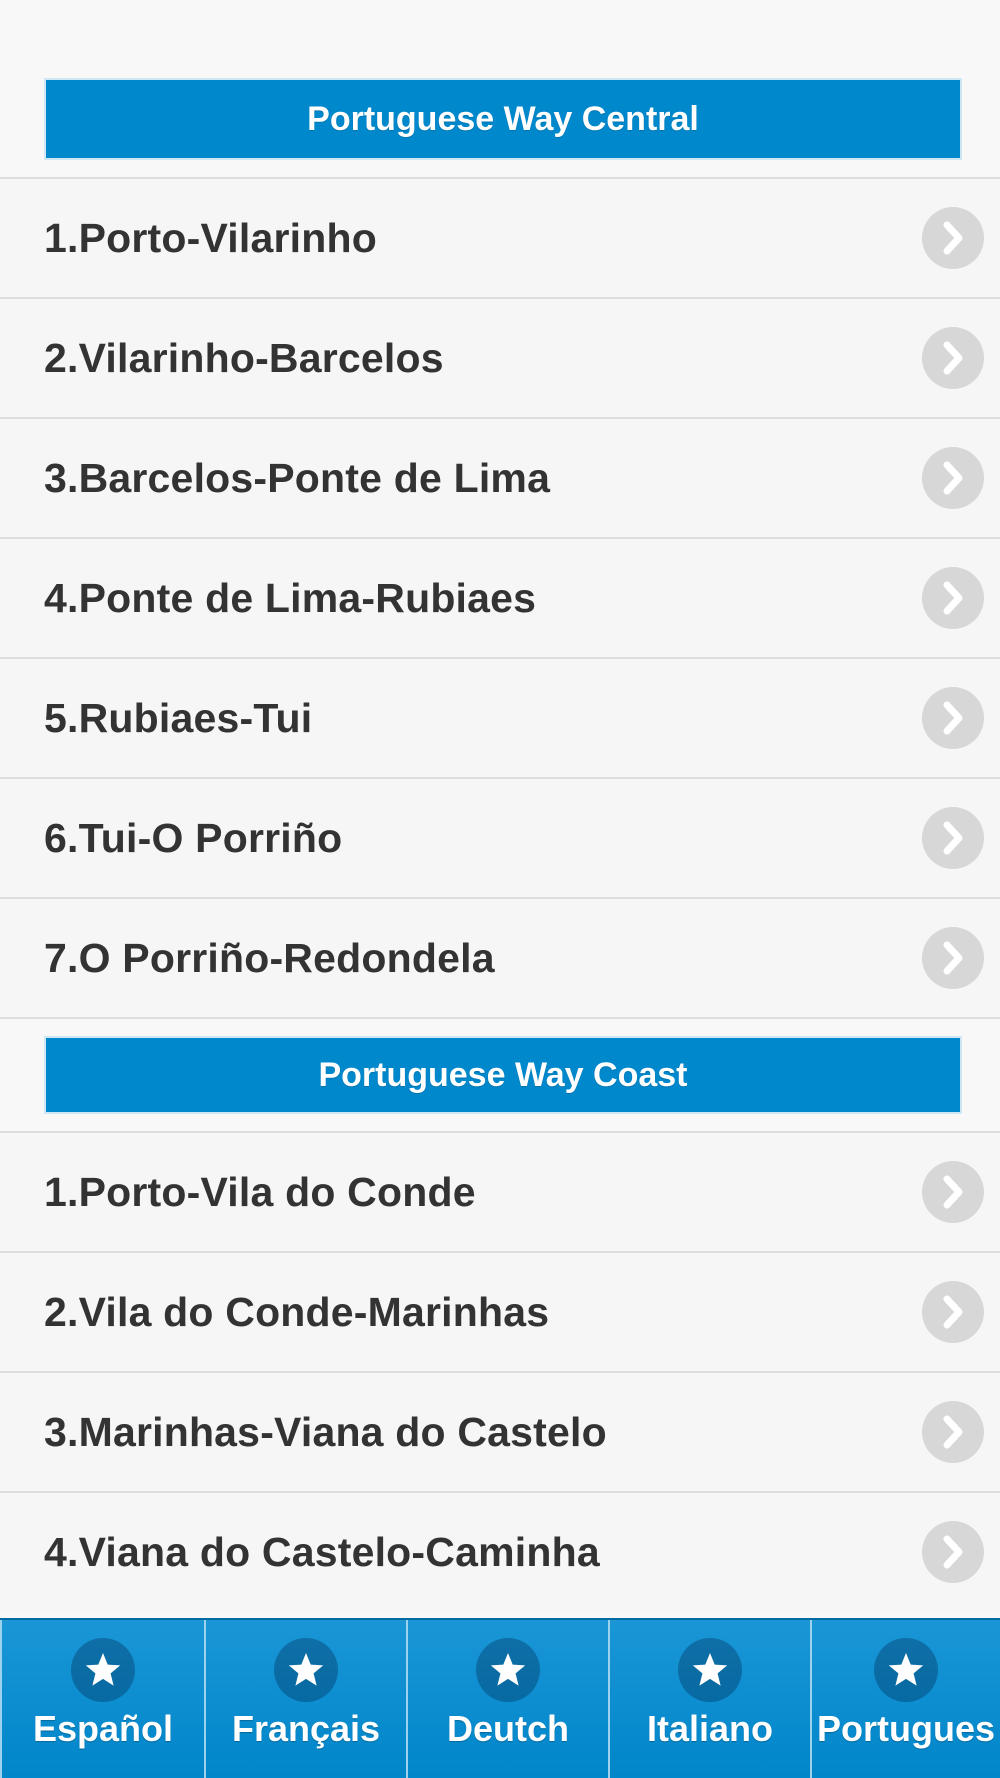  Describe the element at coordinates (507, 1728) in the screenshot. I see `tab-label: Deutch` at that location.